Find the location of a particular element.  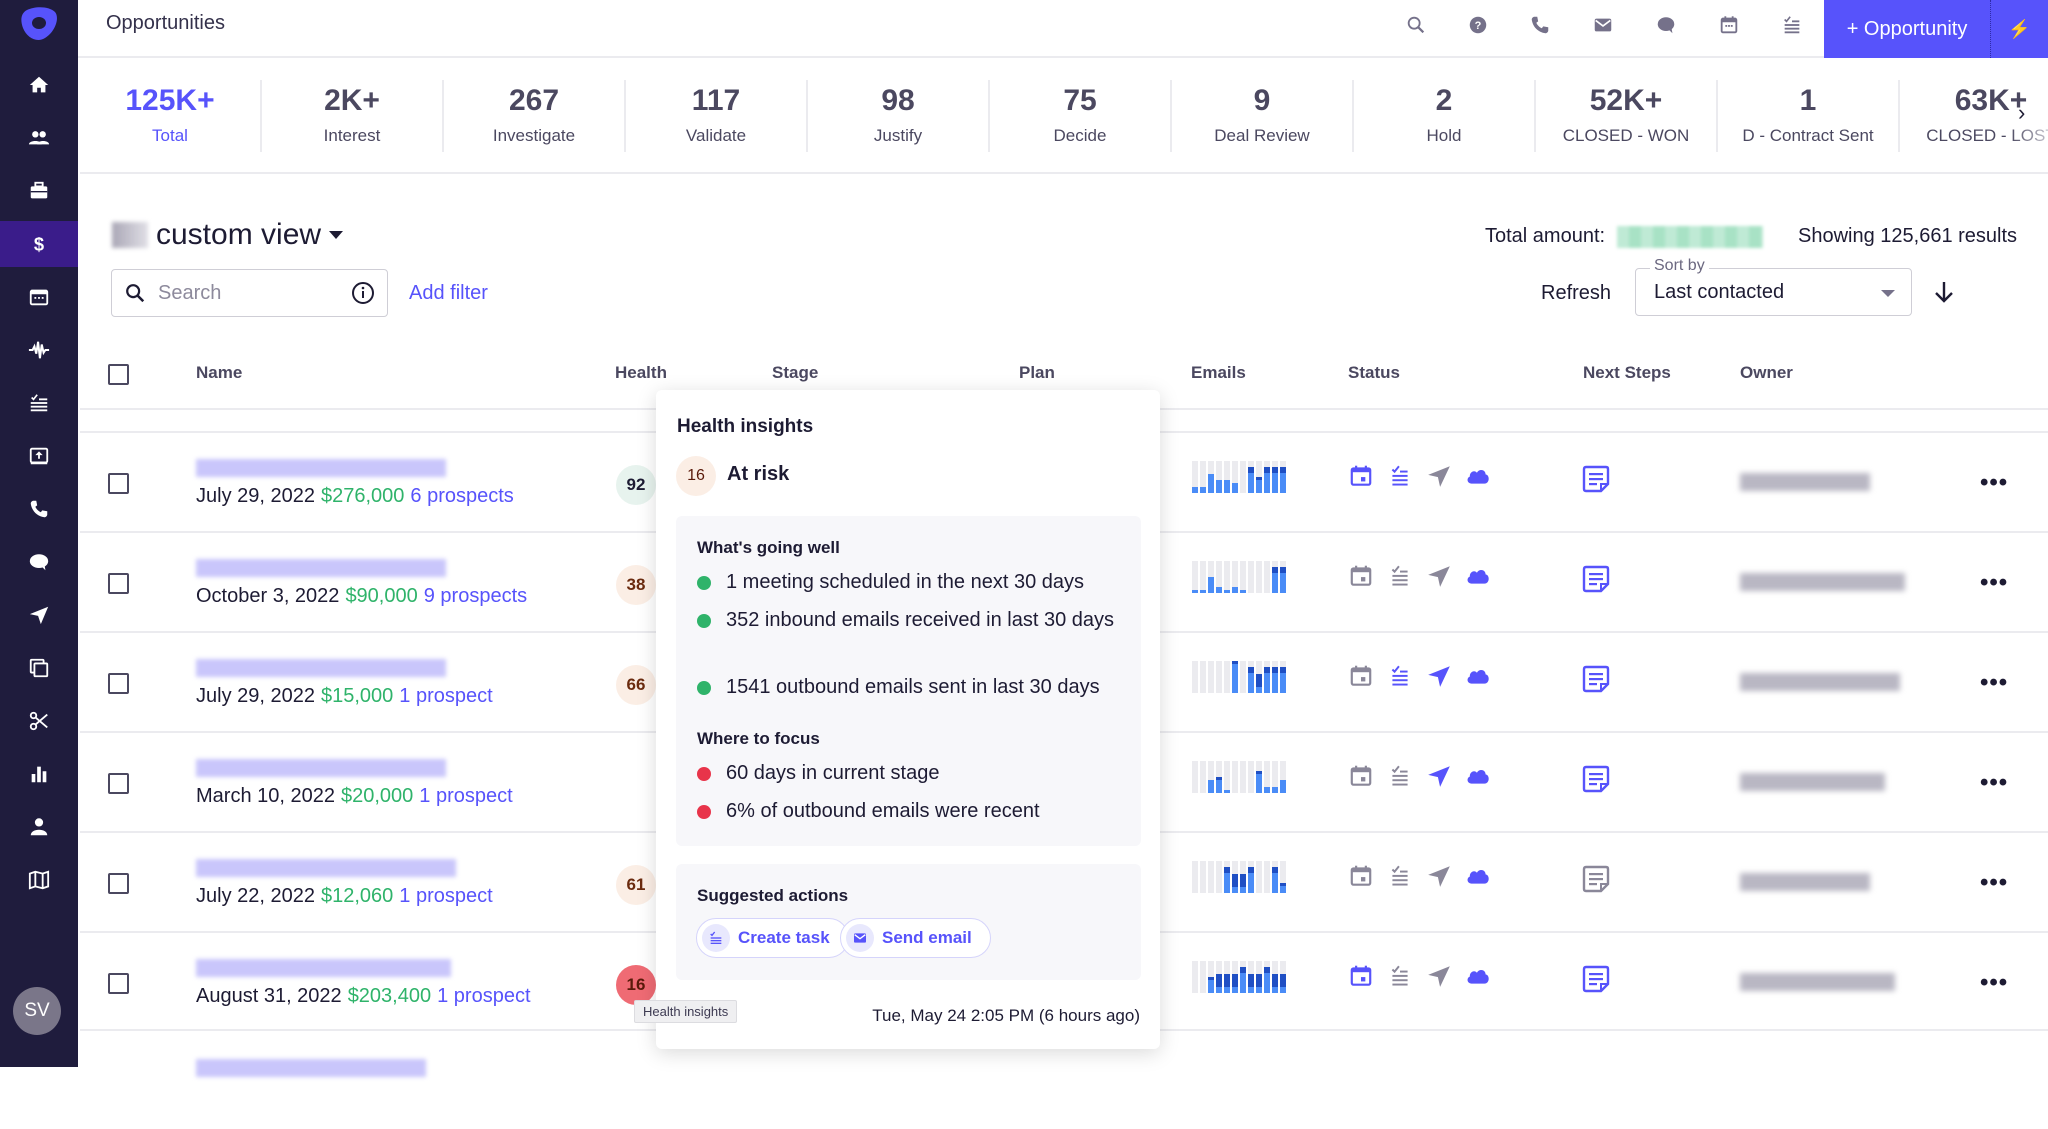

health-score-badge: 66 is located at coordinates (636, 685).